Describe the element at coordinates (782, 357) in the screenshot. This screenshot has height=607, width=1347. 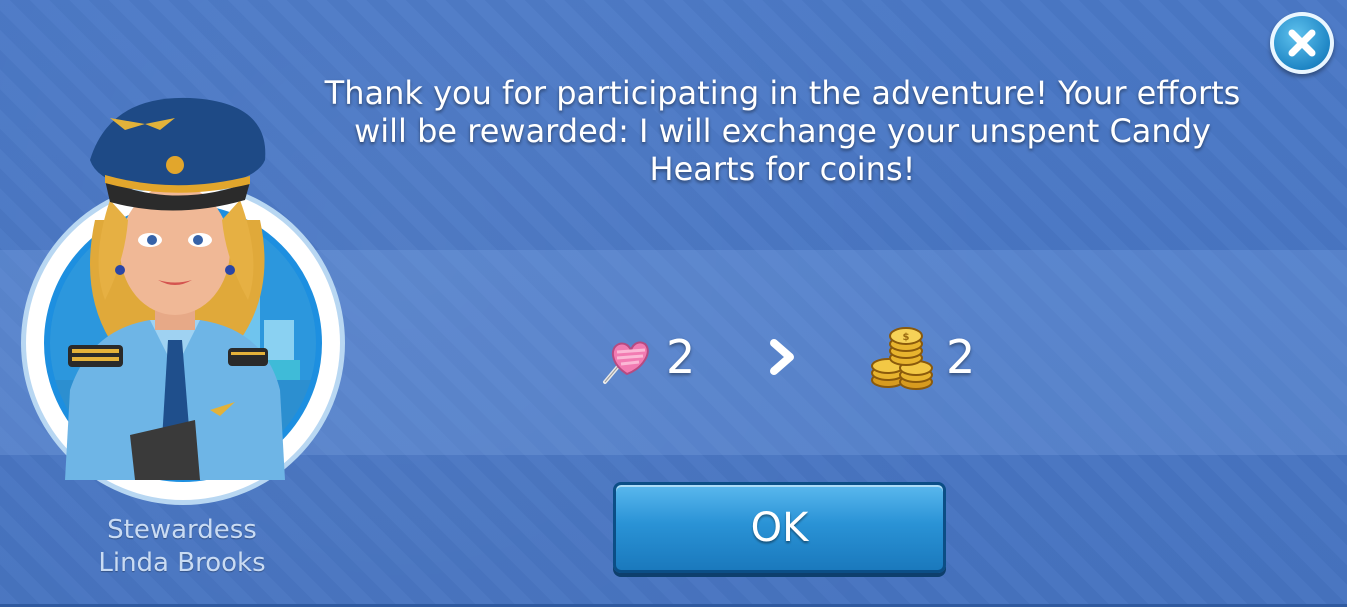
I see `chevron-right-icon` at that location.